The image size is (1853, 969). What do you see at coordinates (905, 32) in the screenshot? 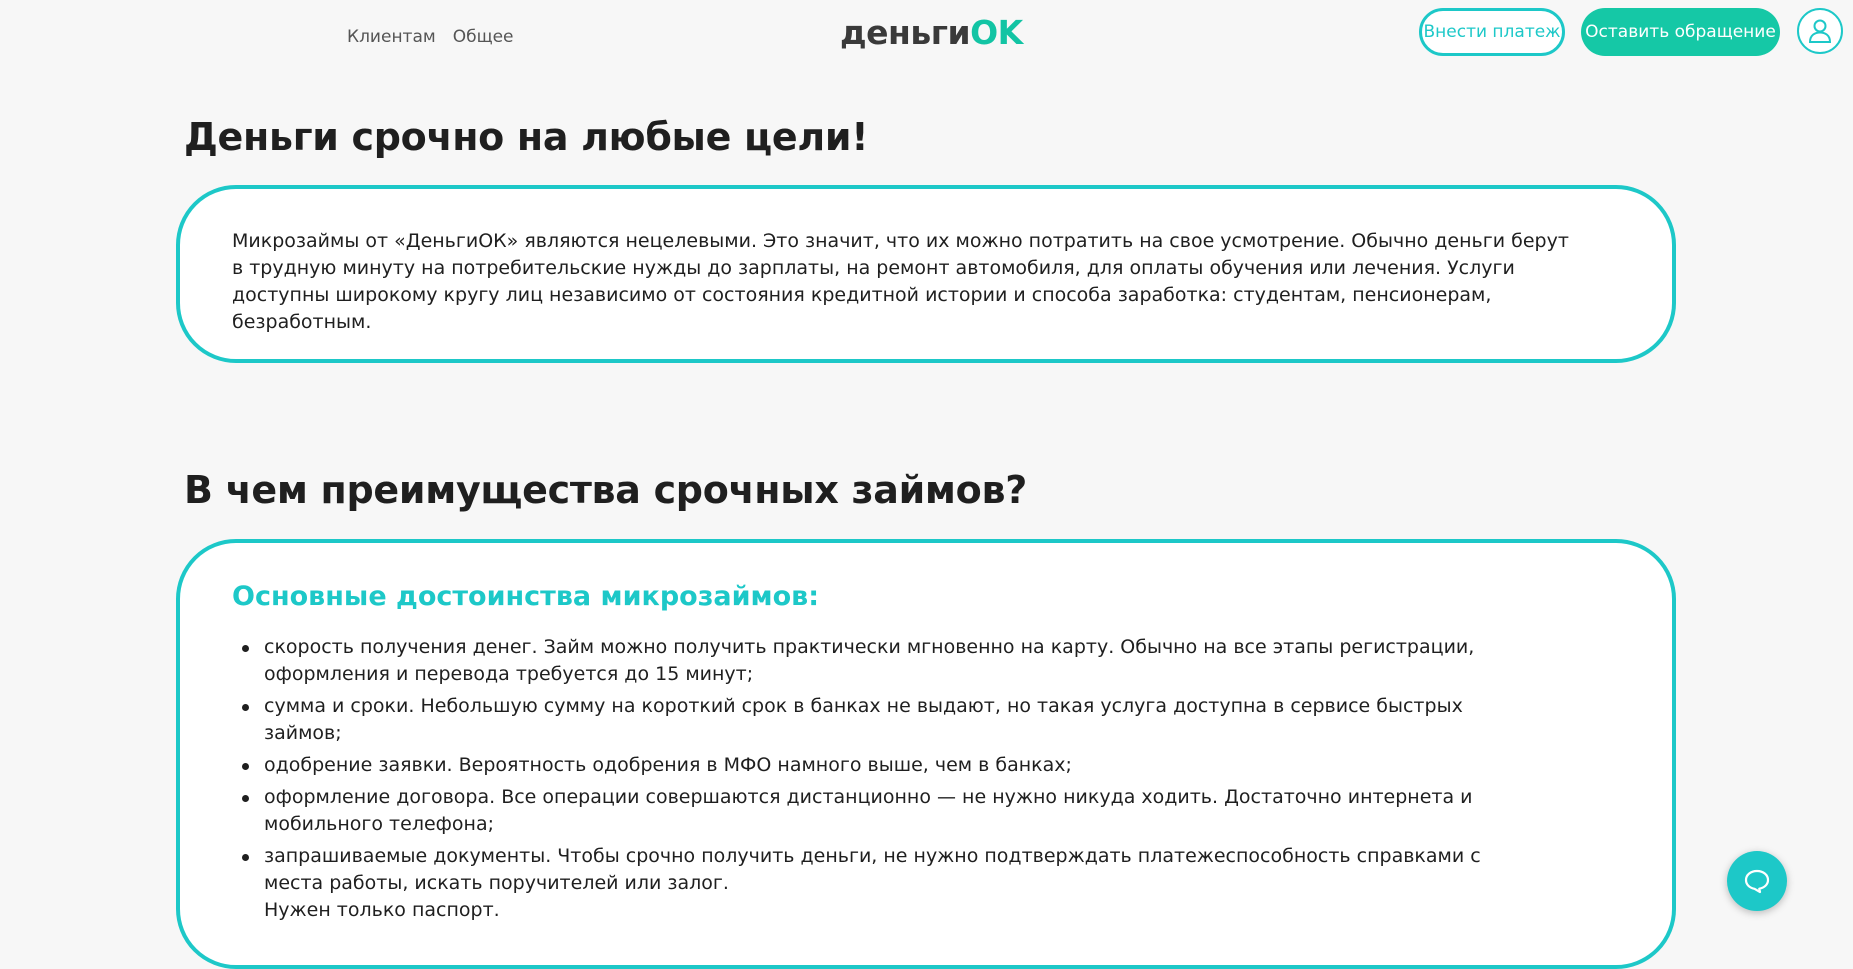
I see `logo-main-text: деньги` at bounding box center [905, 32].